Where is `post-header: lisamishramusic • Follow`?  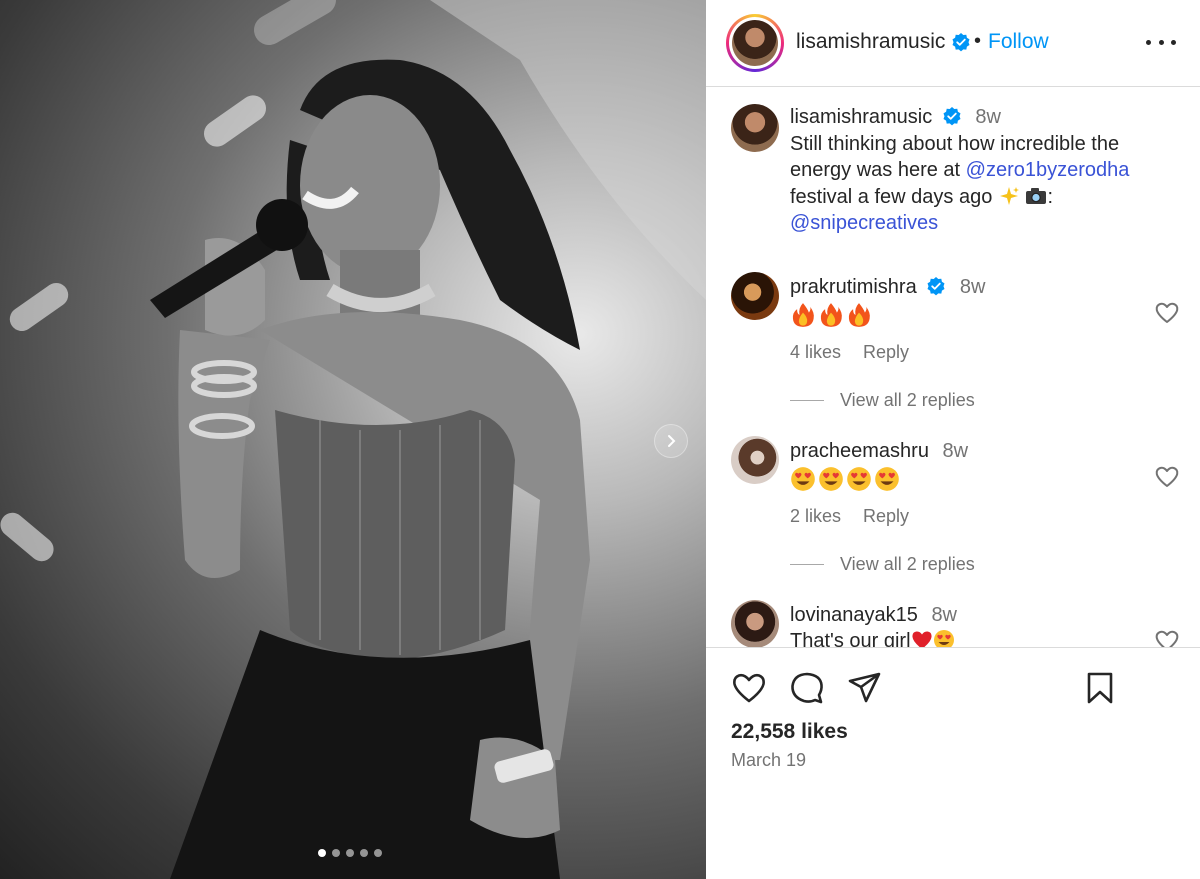 post-header: lisamishramusic • Follow is located at coordinates (953, 43).